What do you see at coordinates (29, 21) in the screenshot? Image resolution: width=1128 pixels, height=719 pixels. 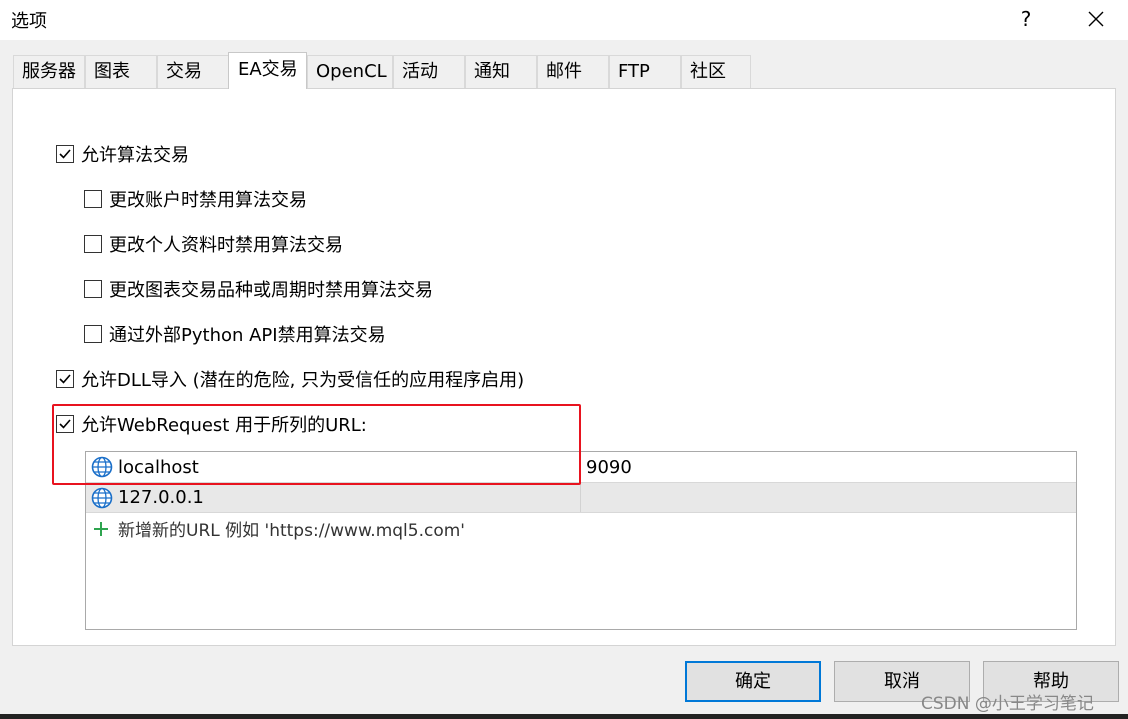 I see `window-title: 选项` at bounding box center [29, 21].